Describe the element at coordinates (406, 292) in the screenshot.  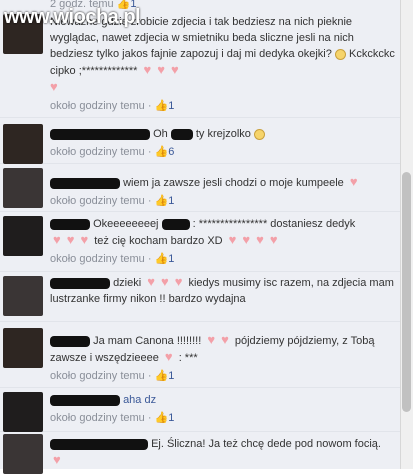
I see `scrollbar-thumb` at that location.